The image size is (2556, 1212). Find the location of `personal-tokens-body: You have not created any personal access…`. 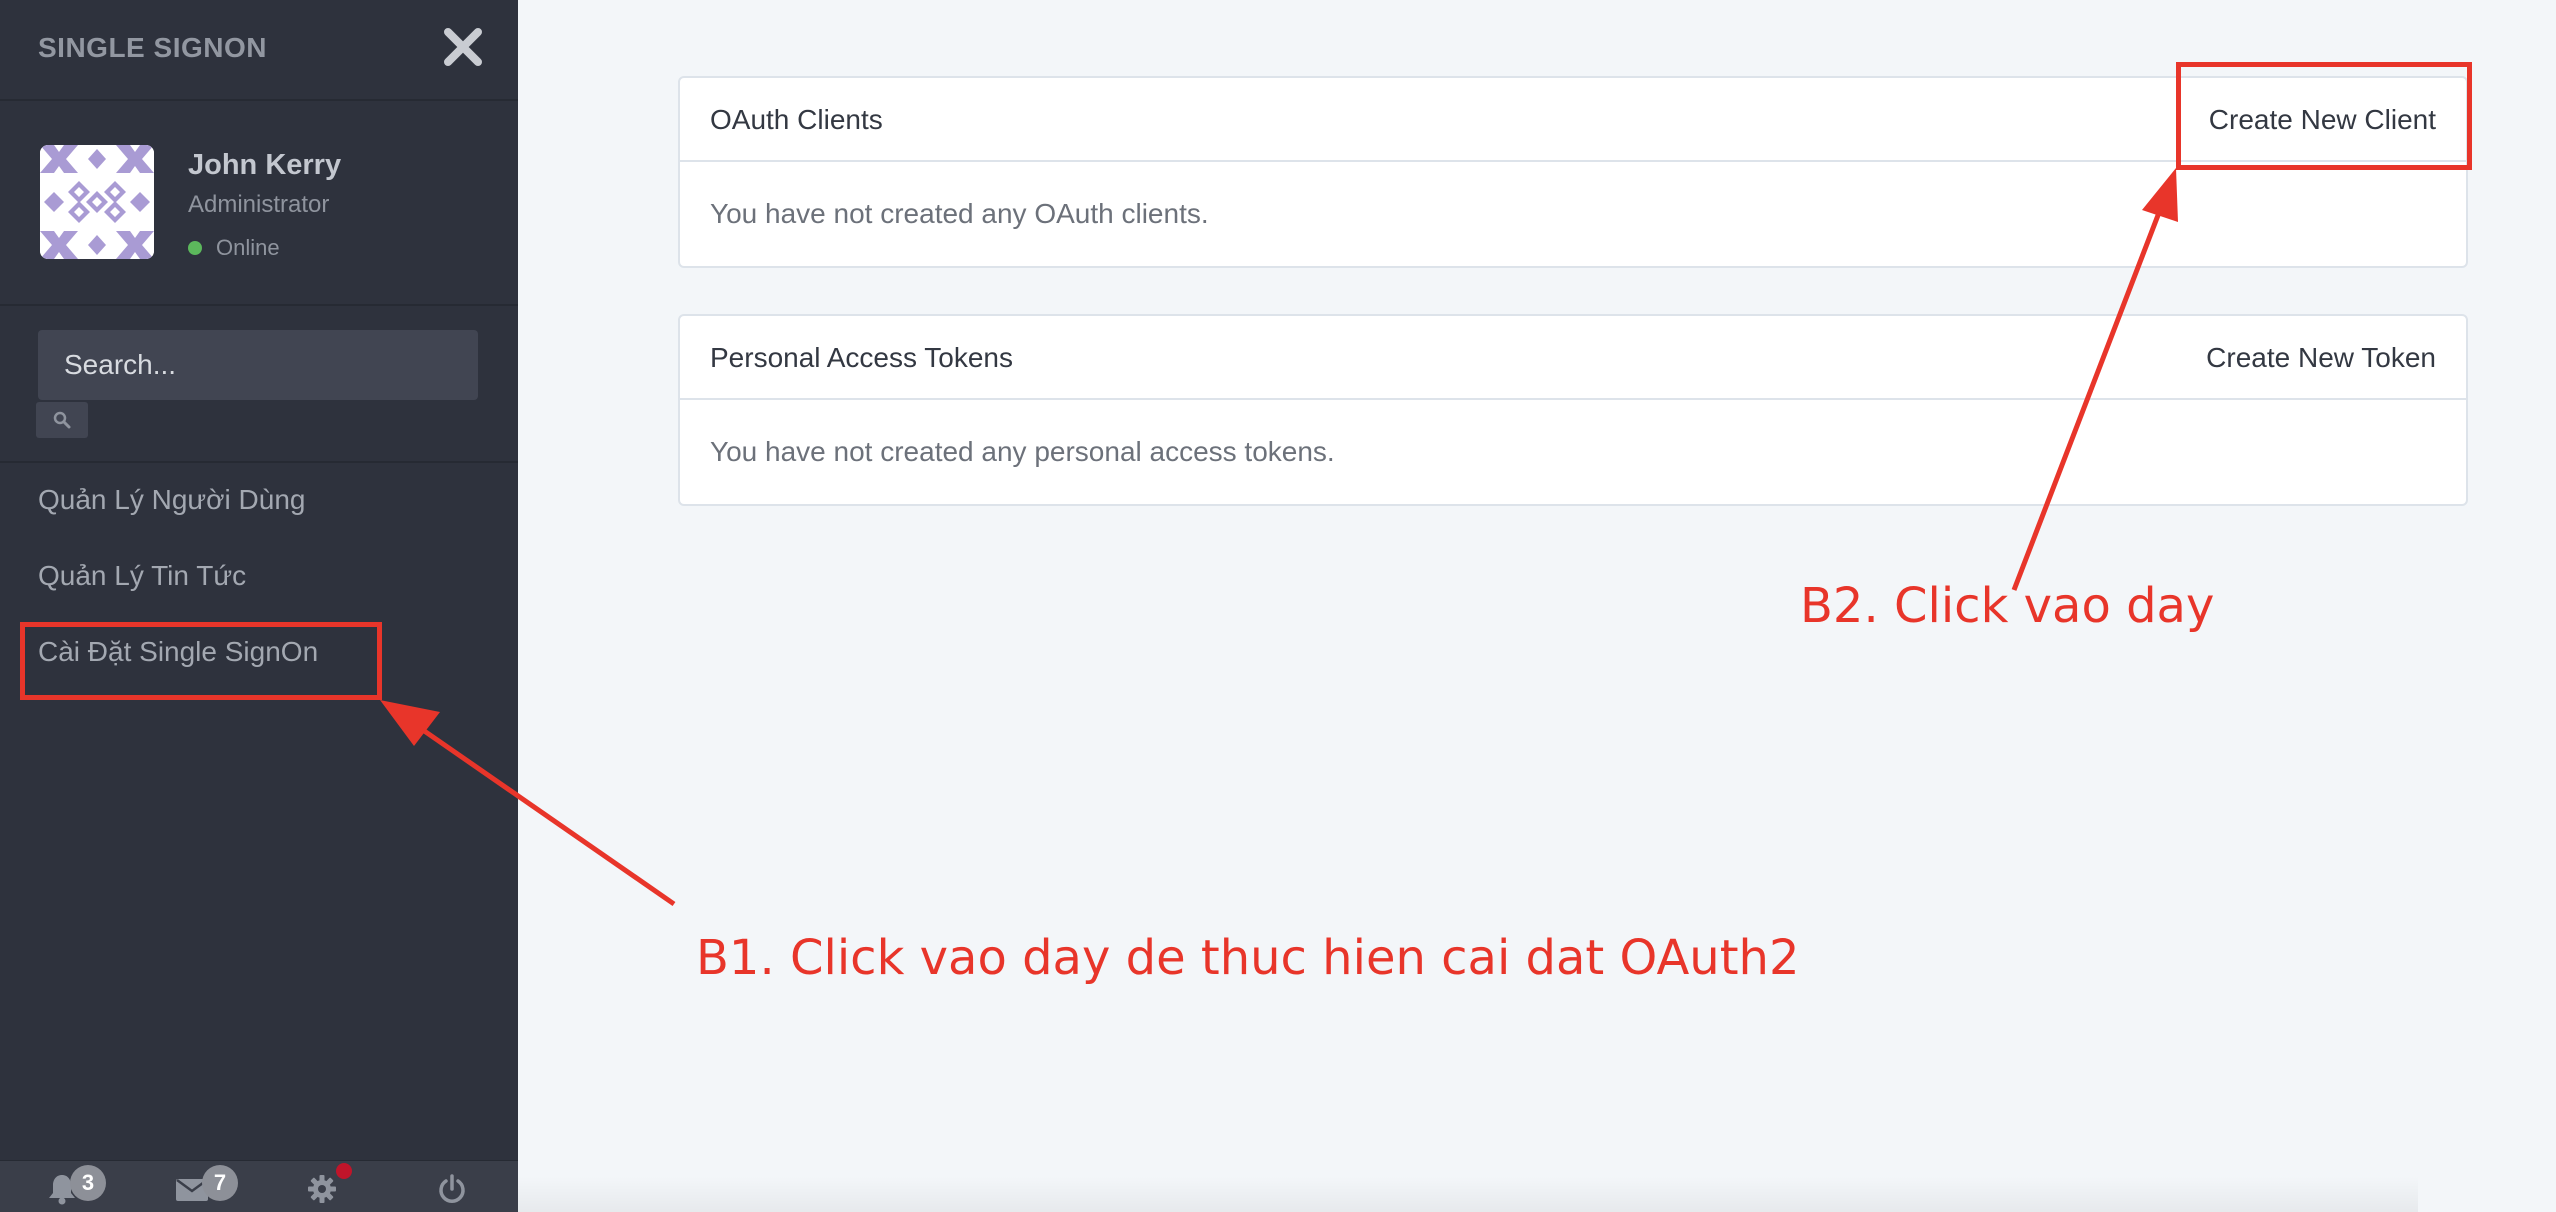

personal-tokens-body: You have not created any personal access… is located at coordinates (1573, 452).